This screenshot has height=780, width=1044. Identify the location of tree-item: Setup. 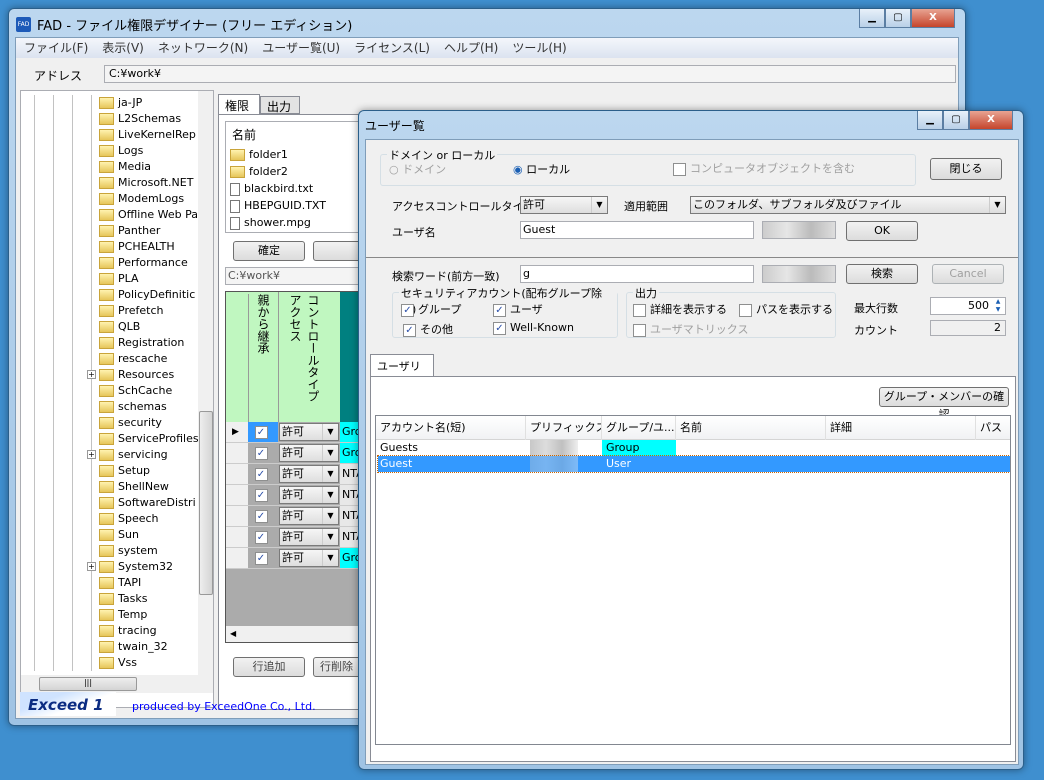
(85, 471).